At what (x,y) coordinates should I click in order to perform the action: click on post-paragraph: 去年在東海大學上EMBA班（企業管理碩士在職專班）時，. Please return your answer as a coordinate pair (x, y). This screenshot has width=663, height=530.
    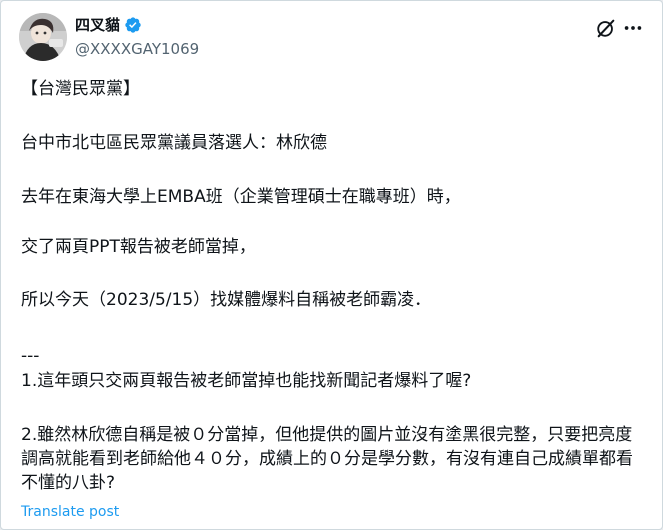
    Looking at the image, I should click on (241, 197).